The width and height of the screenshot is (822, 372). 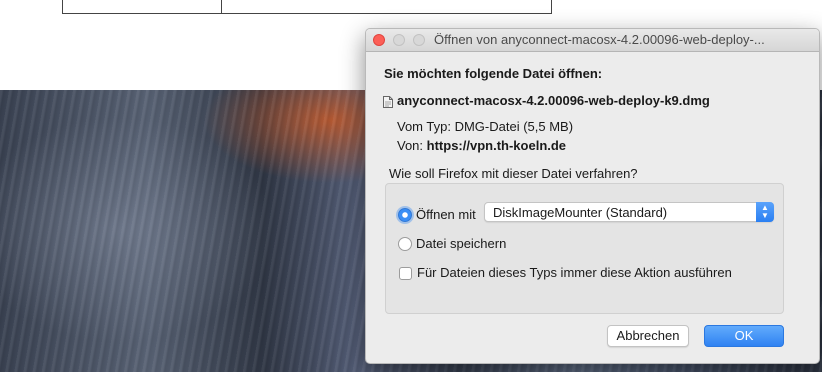 I want to click on open-with-radio, so click(x=405, y=215).